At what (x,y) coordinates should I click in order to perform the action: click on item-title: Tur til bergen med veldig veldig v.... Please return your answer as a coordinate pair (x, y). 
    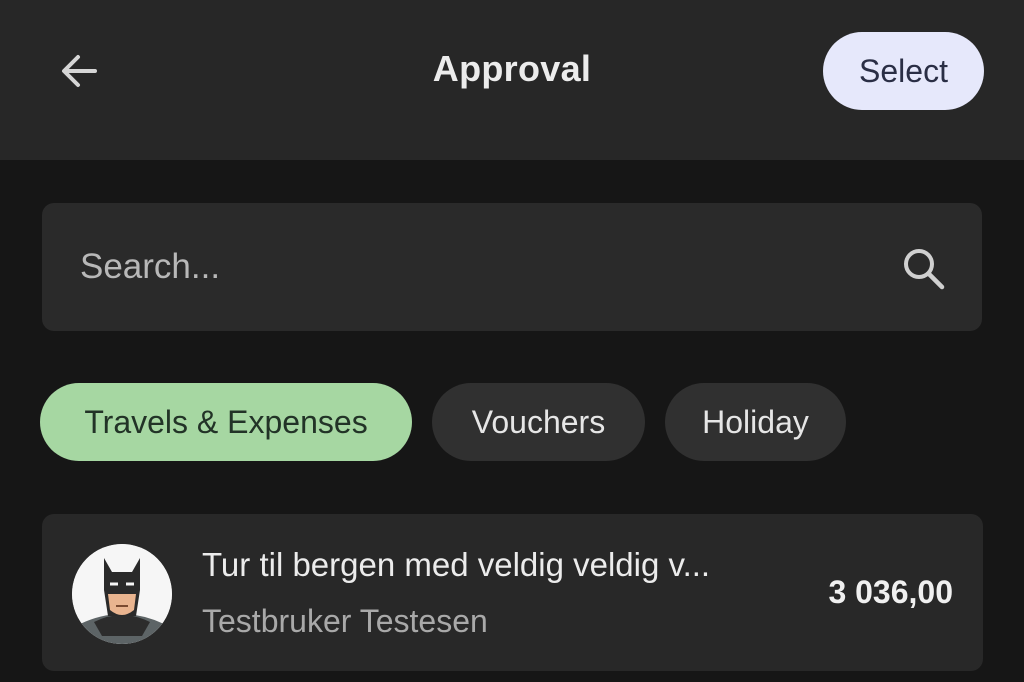
    Looking at the image, I should click on (456, 564).